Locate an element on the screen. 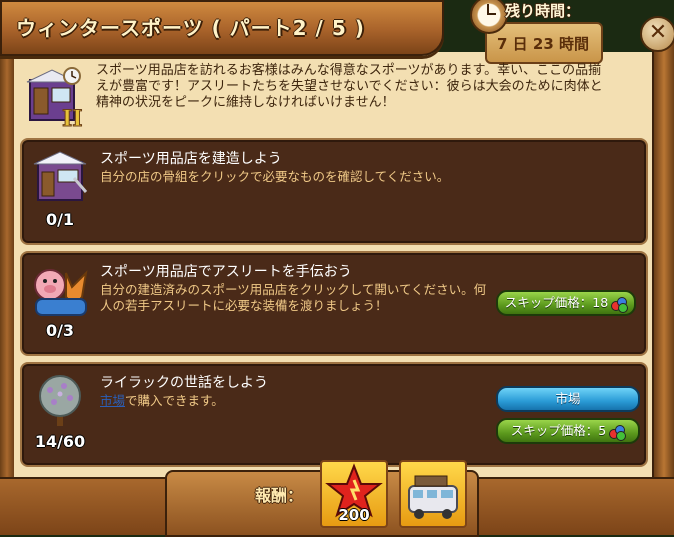  reward-item-experience: 200 is located at coordinates (354, 494).